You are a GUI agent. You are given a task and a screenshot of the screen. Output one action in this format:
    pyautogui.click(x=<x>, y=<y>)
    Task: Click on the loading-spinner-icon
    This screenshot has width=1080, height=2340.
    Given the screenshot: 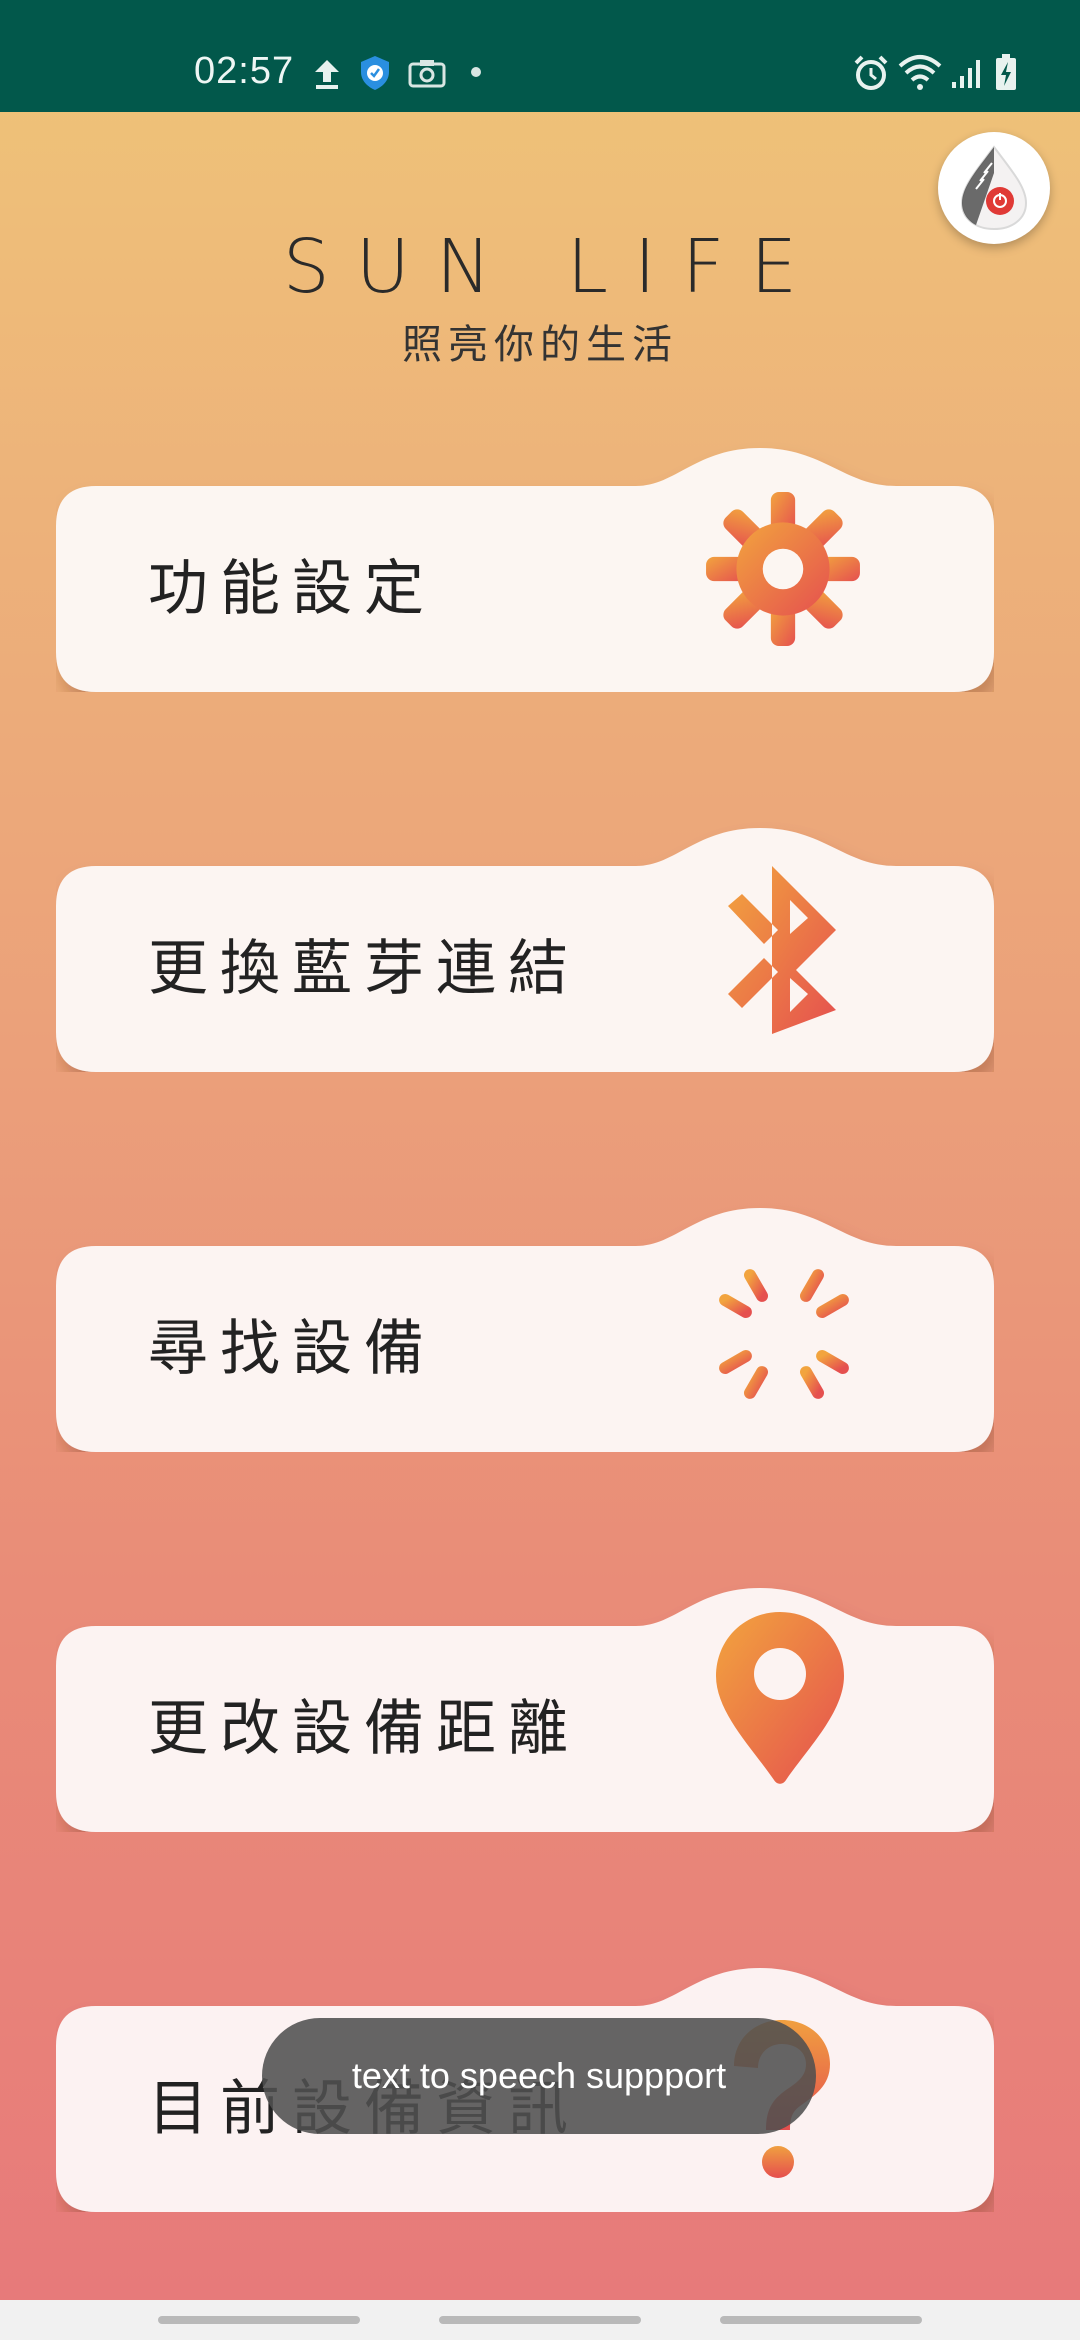 What is the action you would take?
    pyautogui.click(x=784, y=1334)
    